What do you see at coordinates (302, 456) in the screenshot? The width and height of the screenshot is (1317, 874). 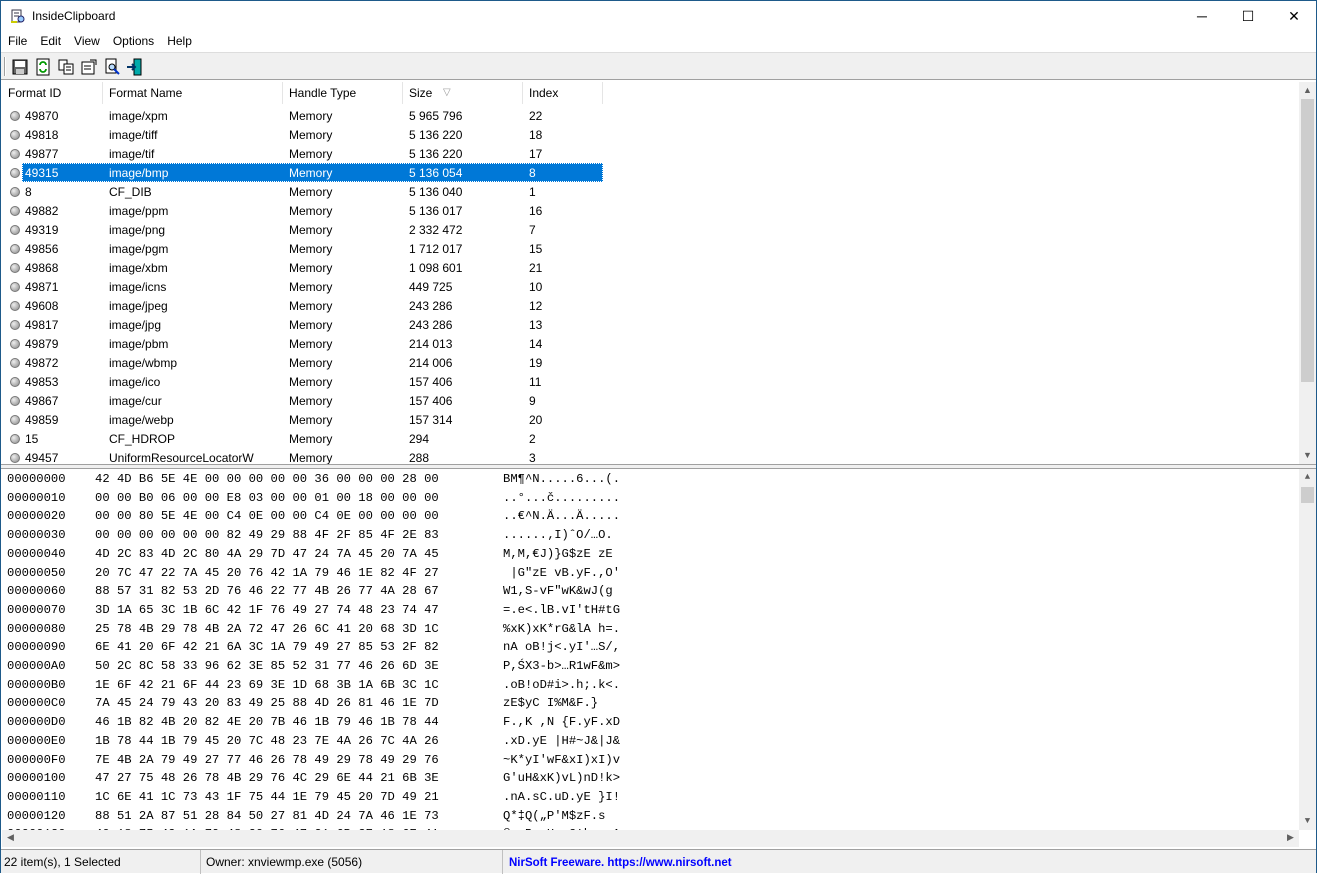 I see `table-row: 49457 UniformResourceLocatorW Memory 288 3` at bounding box center [302, 456].